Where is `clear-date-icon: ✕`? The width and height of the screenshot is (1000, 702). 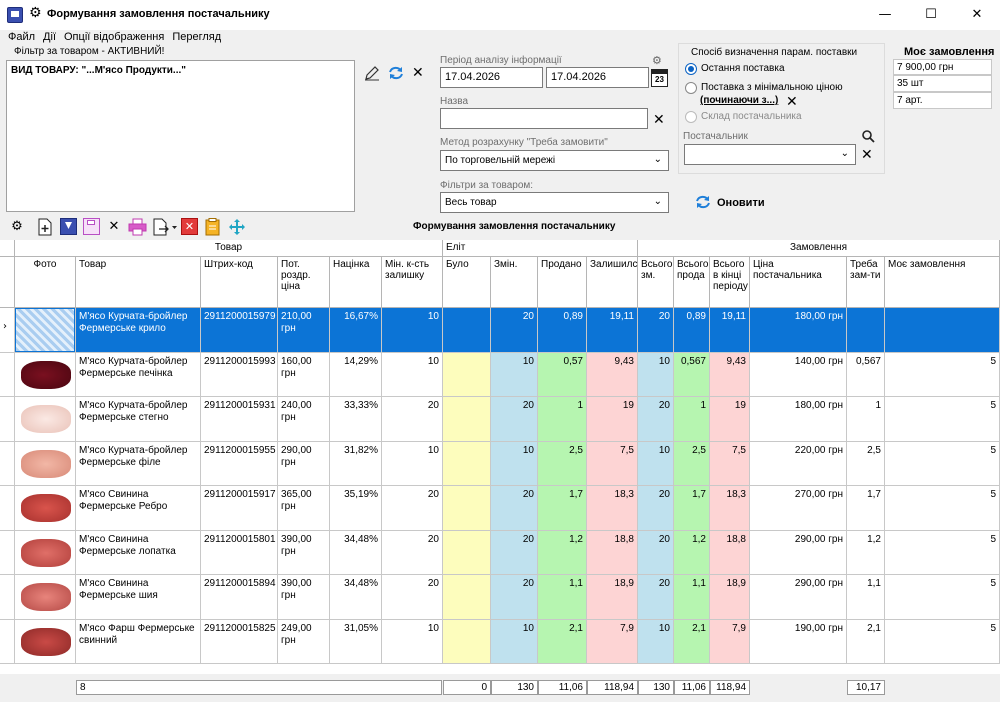
clear-date-icon: ✕ is located at coordinates (792, 102).